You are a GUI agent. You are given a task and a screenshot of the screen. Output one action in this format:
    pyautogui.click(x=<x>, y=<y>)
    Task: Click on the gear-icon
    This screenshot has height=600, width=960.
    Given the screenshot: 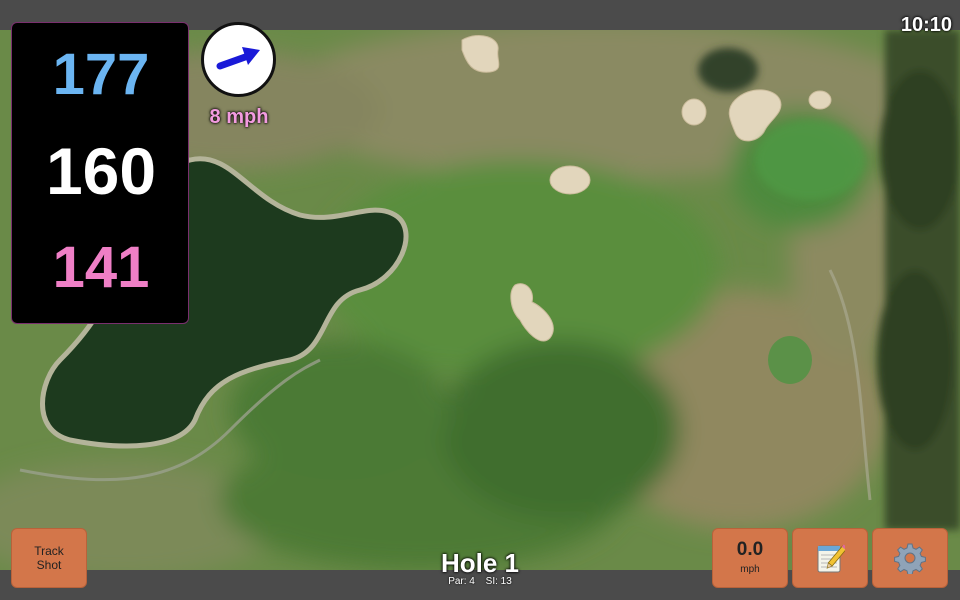 What is the action you would take?
    pyautogui.click(x=910, y=558)
    